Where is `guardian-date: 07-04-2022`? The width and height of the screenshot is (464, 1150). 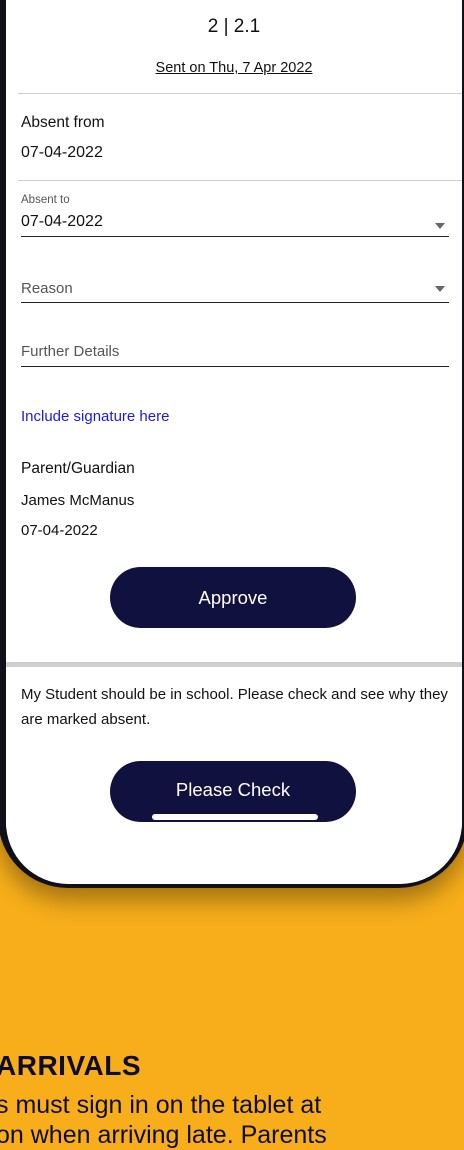 guardian-date: 07-04-2022 is located at coordinates (59, 530).